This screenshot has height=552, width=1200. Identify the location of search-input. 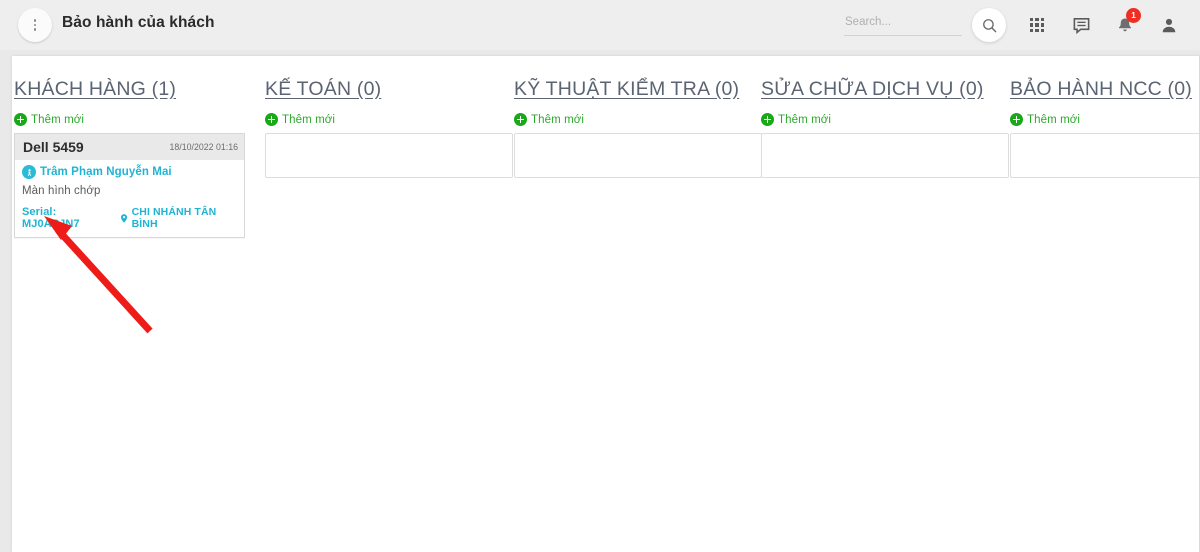
(903, 24).